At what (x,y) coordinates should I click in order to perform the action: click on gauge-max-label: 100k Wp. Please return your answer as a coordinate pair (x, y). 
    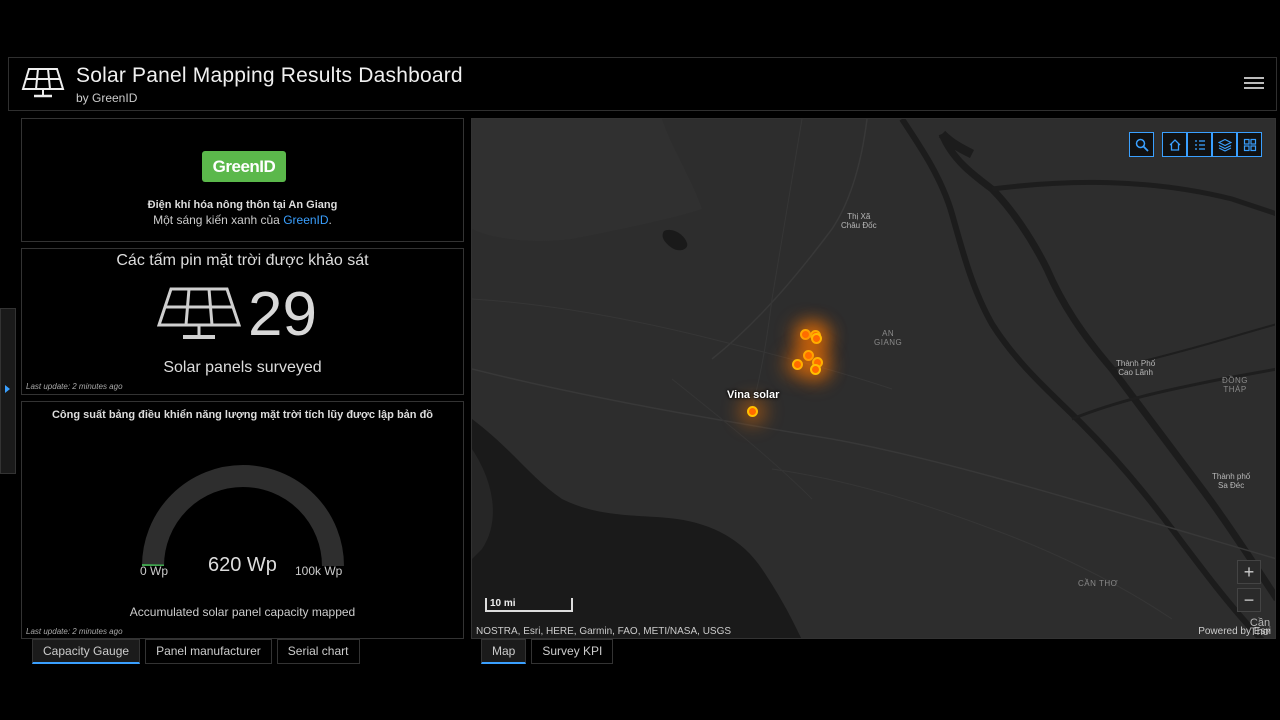
    Looking at the image, I should click on (319, 571).